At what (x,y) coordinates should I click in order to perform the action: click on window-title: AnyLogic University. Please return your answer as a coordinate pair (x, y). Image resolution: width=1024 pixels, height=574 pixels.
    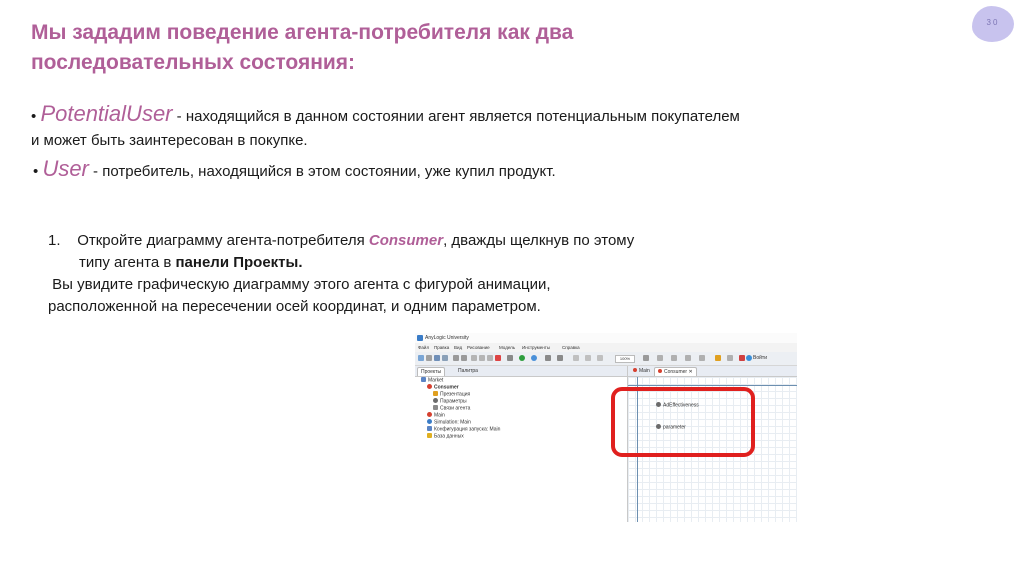
    Looking at the image, I should click on (447, 338).